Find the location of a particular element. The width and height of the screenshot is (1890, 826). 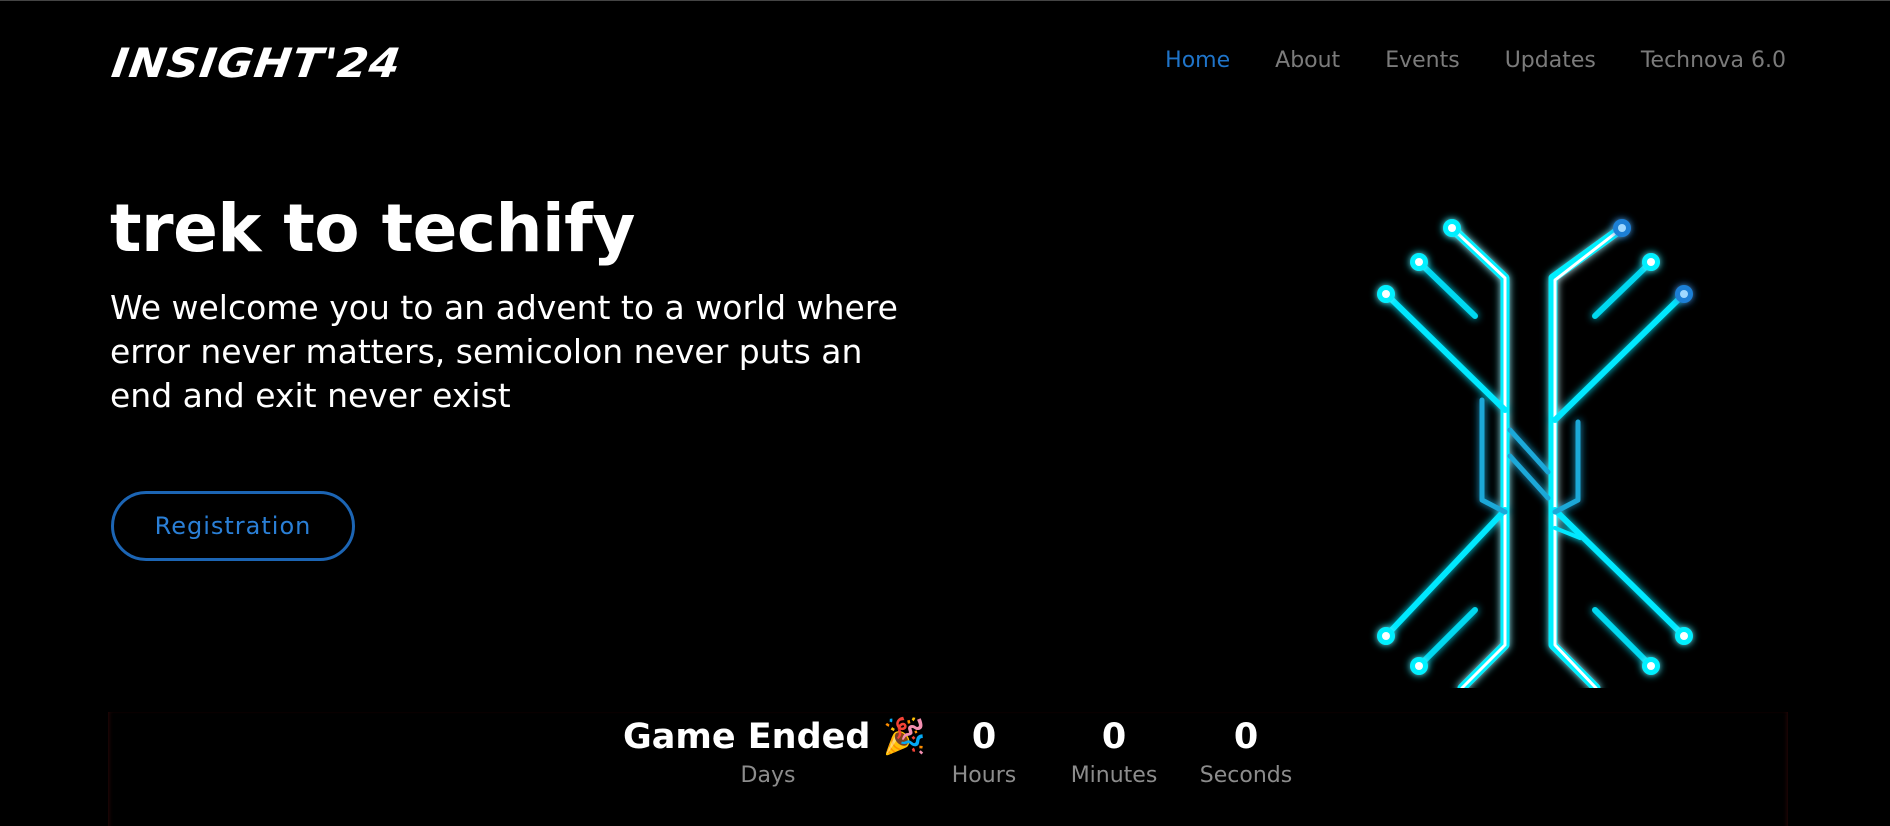

nav-updates-link: Updates is located at coordinates (1550, 60).